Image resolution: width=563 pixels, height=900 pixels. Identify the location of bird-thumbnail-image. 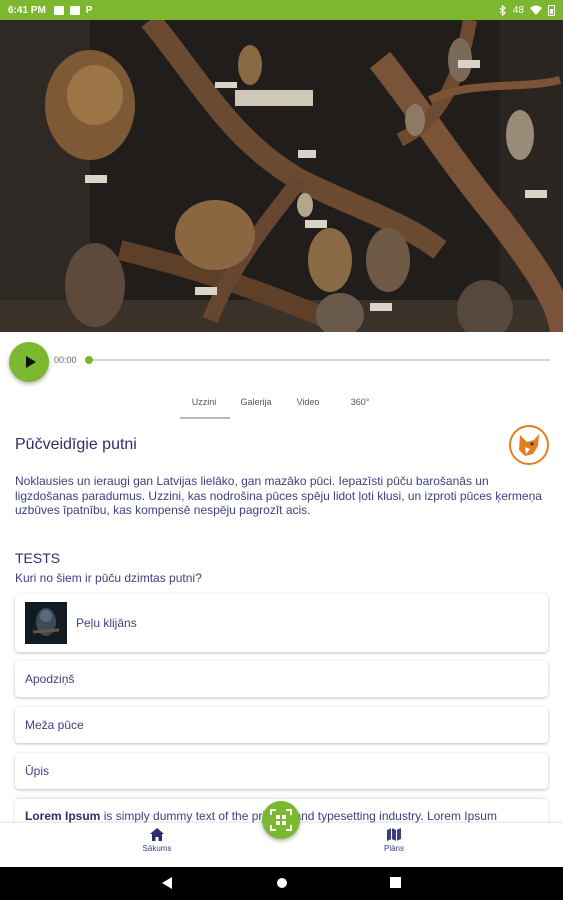
(46, 623).